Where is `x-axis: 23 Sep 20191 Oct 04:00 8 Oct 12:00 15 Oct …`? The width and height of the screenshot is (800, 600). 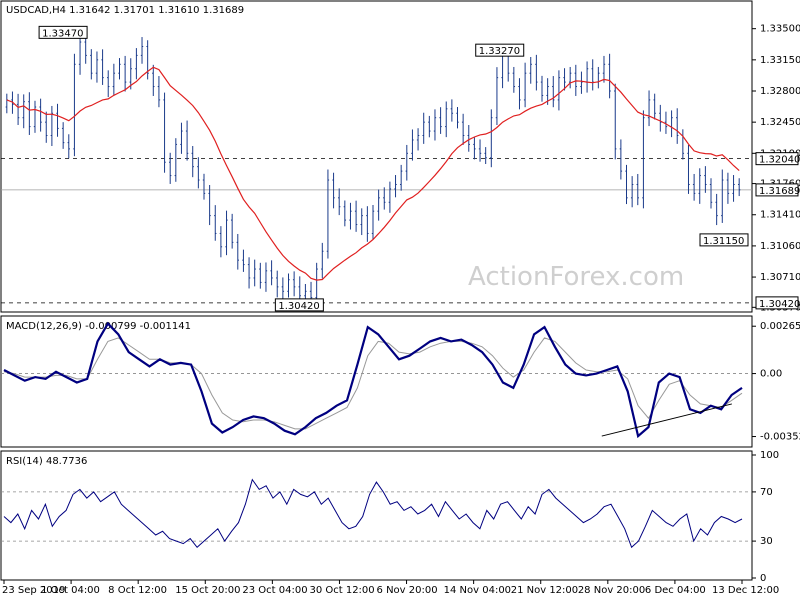 x-axis: 23 Sep 20191 Oct 04:00 8 Oct 12:00 15 Oct … is located at coordinates (390, 588).